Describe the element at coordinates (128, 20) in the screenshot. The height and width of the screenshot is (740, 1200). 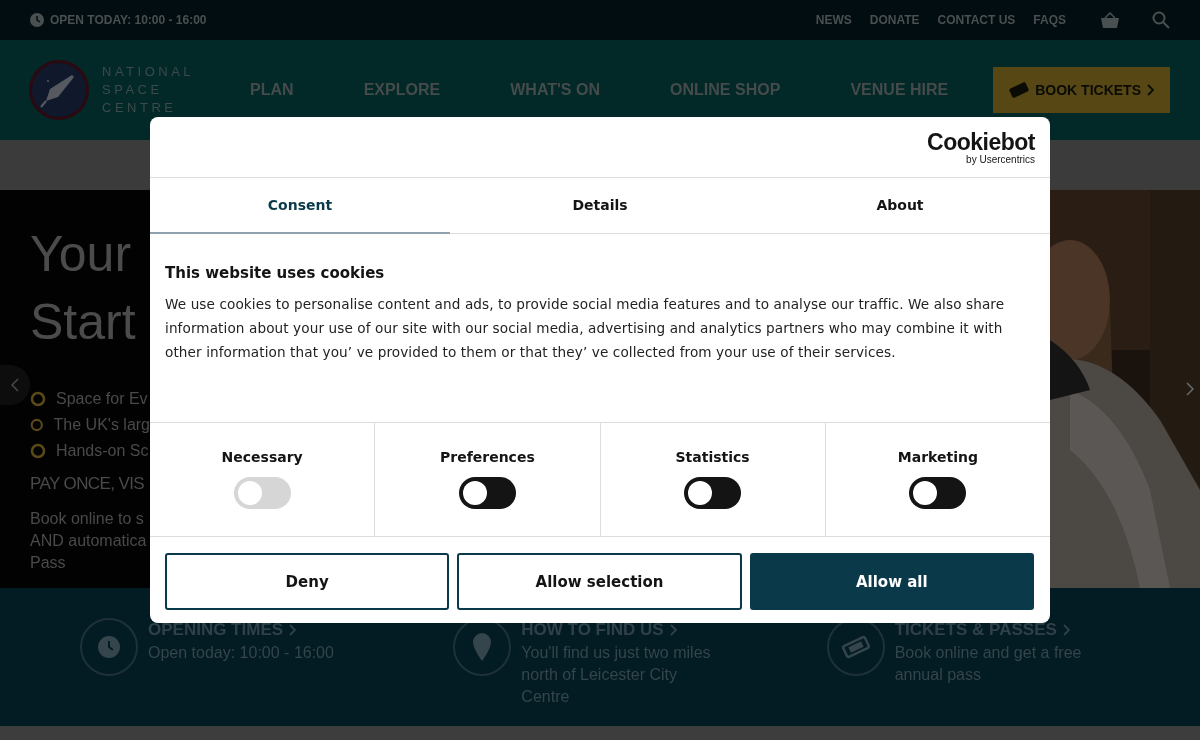
I see `opening-hours: OPEN TODAY: 10:00 - 16:00` at that location.